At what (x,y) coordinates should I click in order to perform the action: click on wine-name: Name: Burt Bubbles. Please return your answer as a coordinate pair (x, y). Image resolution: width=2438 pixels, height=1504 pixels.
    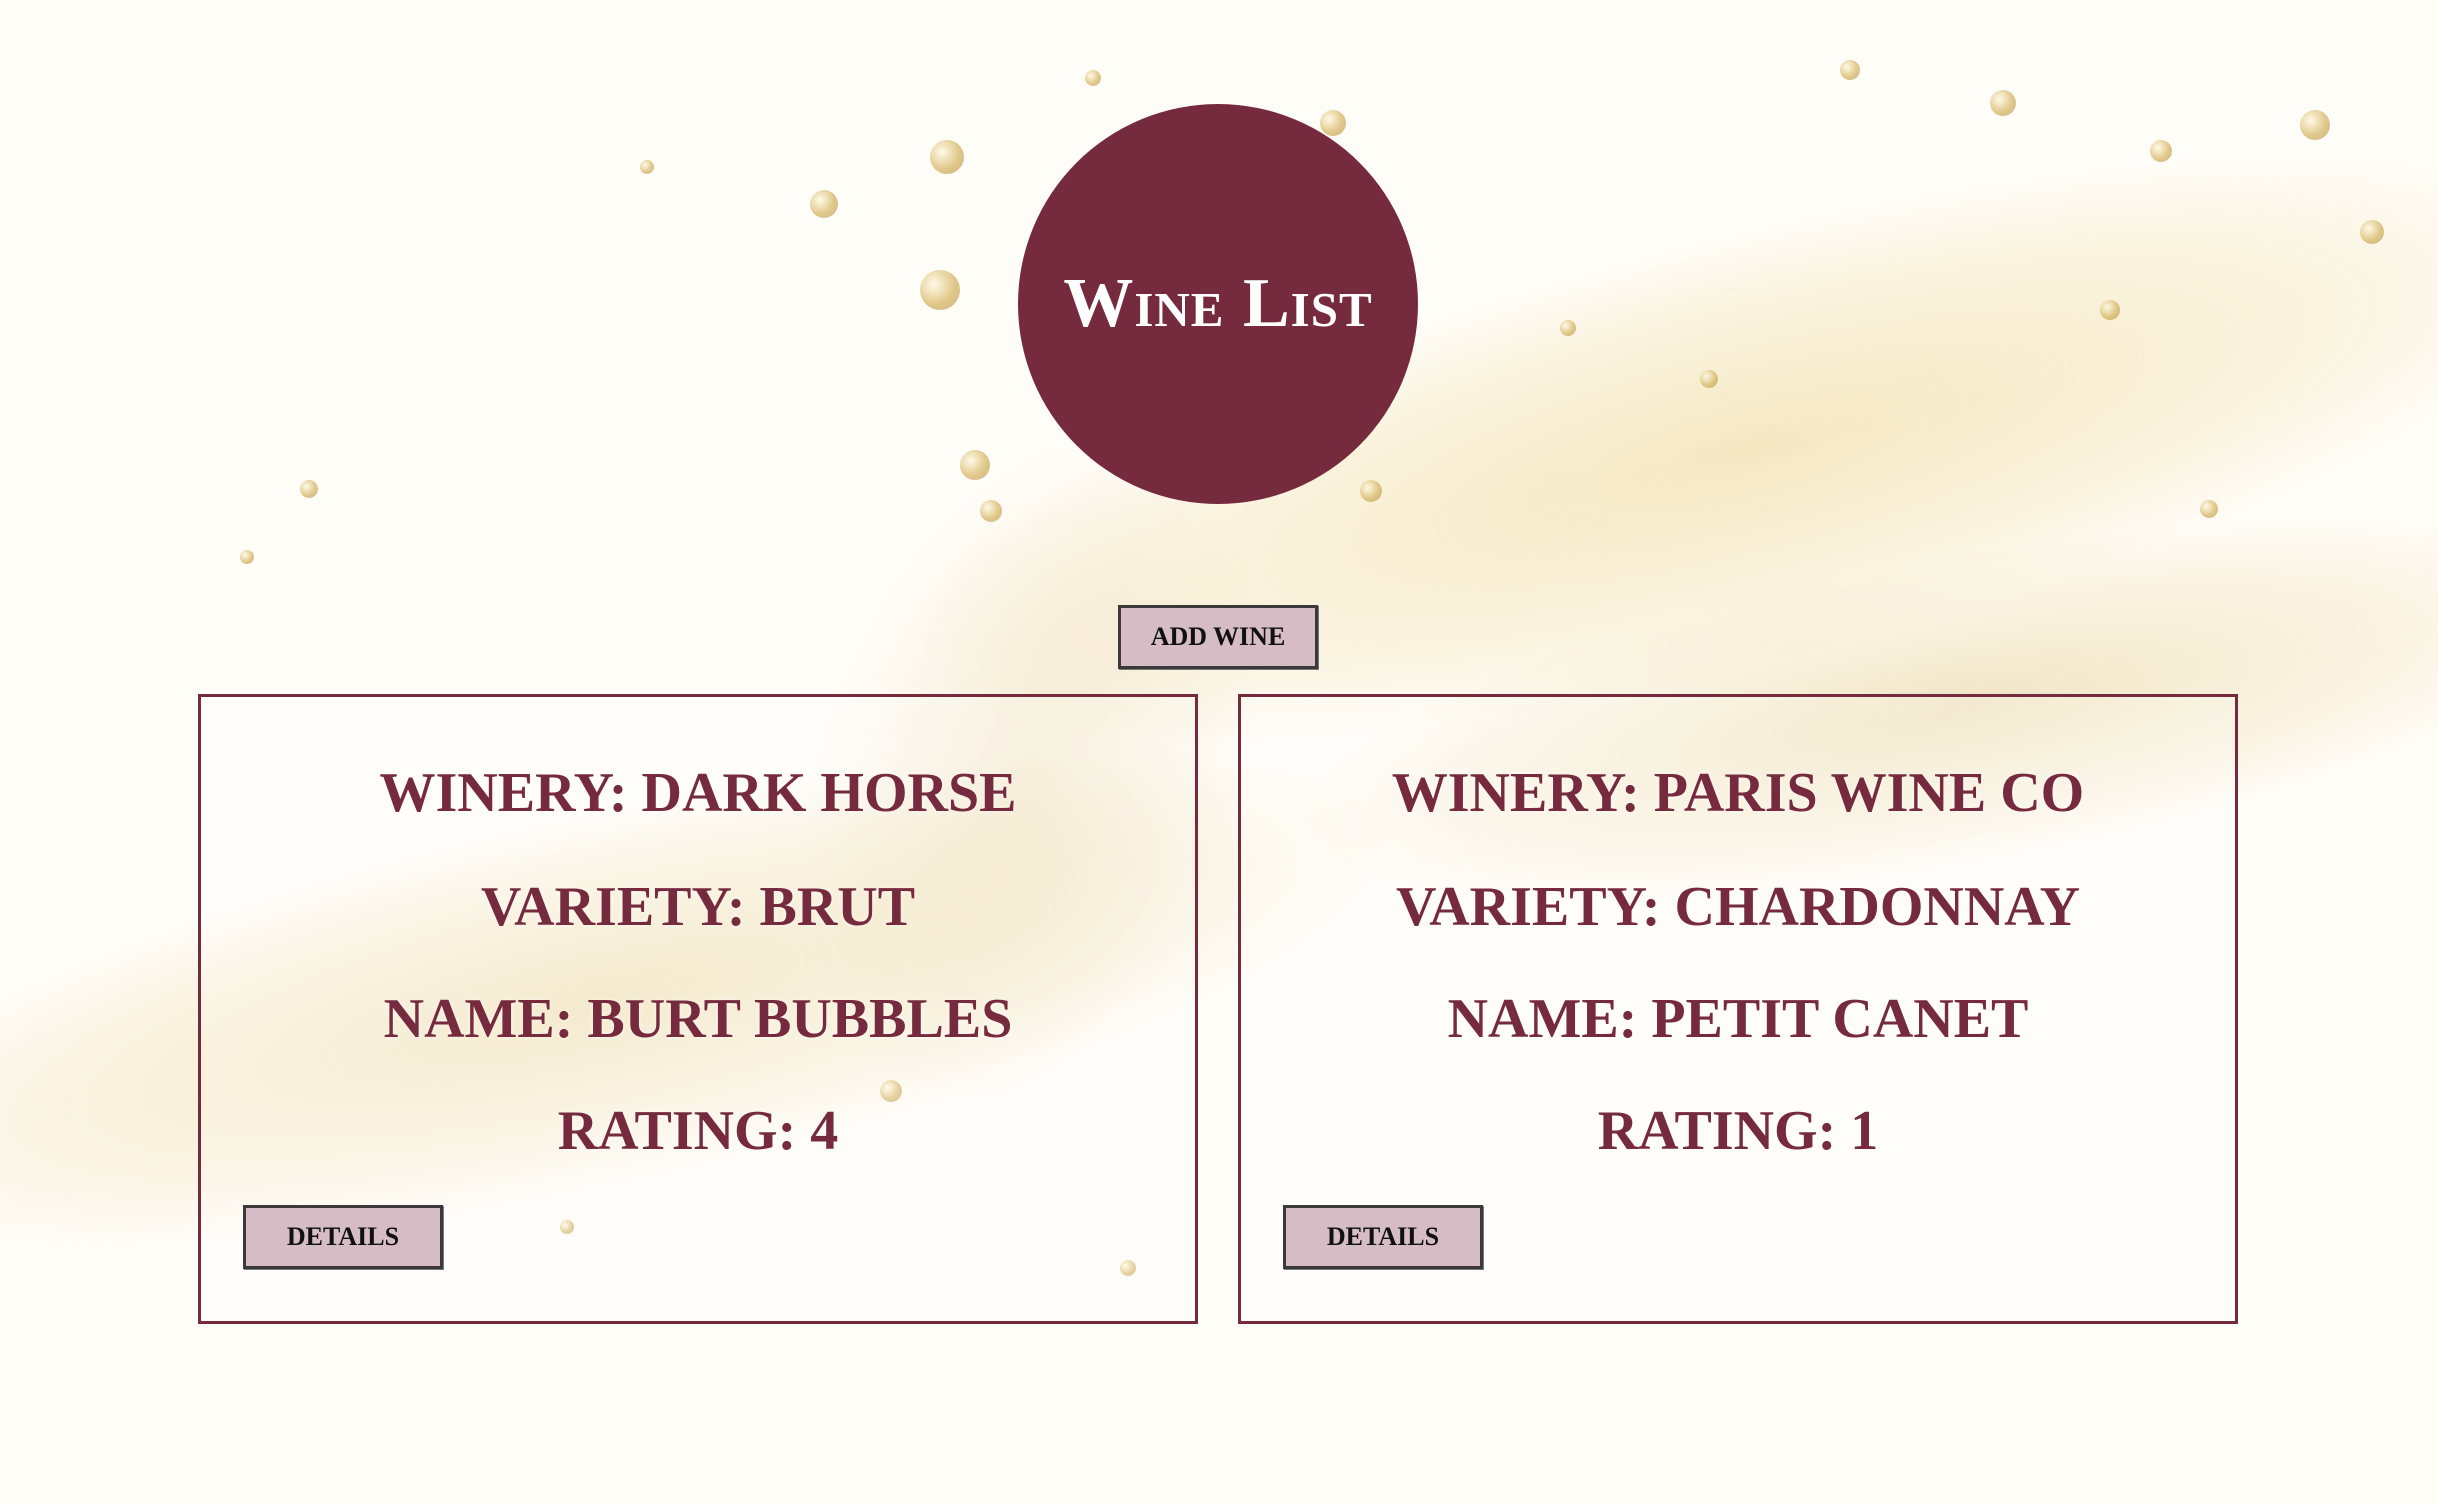
    Looking at the image, I should click on (698, 1019).